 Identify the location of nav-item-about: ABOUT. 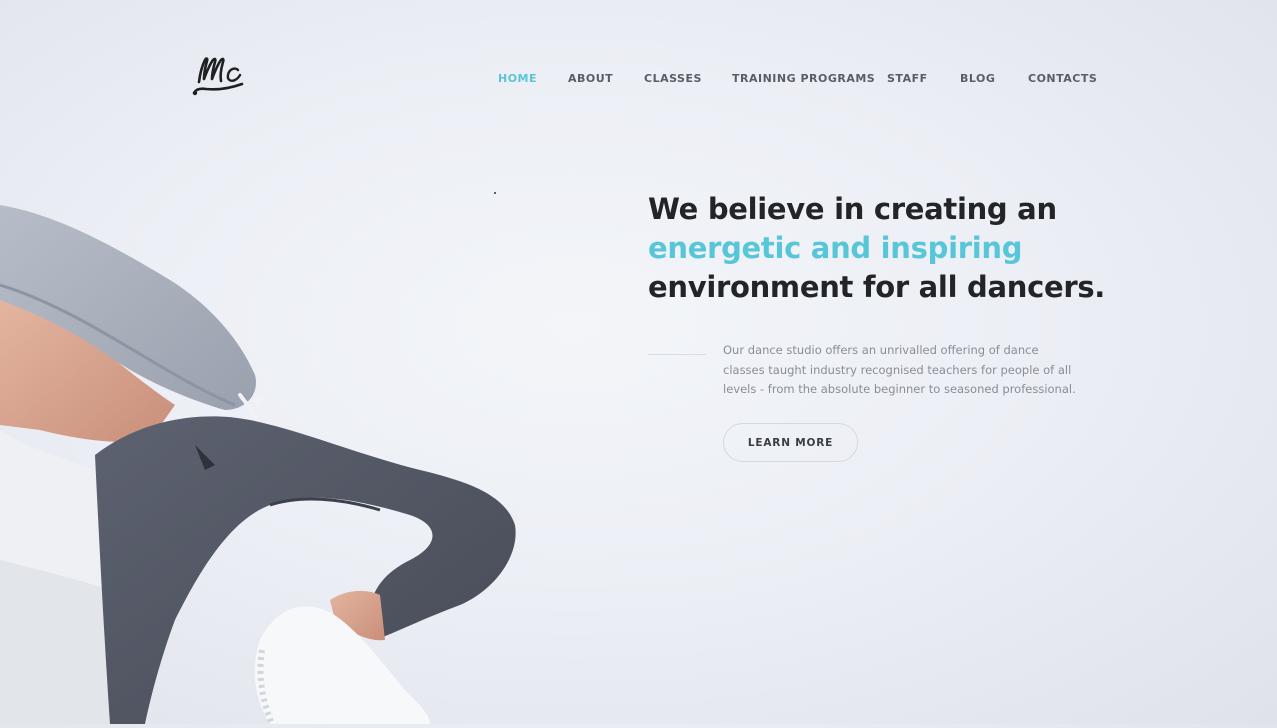
(590, 79).